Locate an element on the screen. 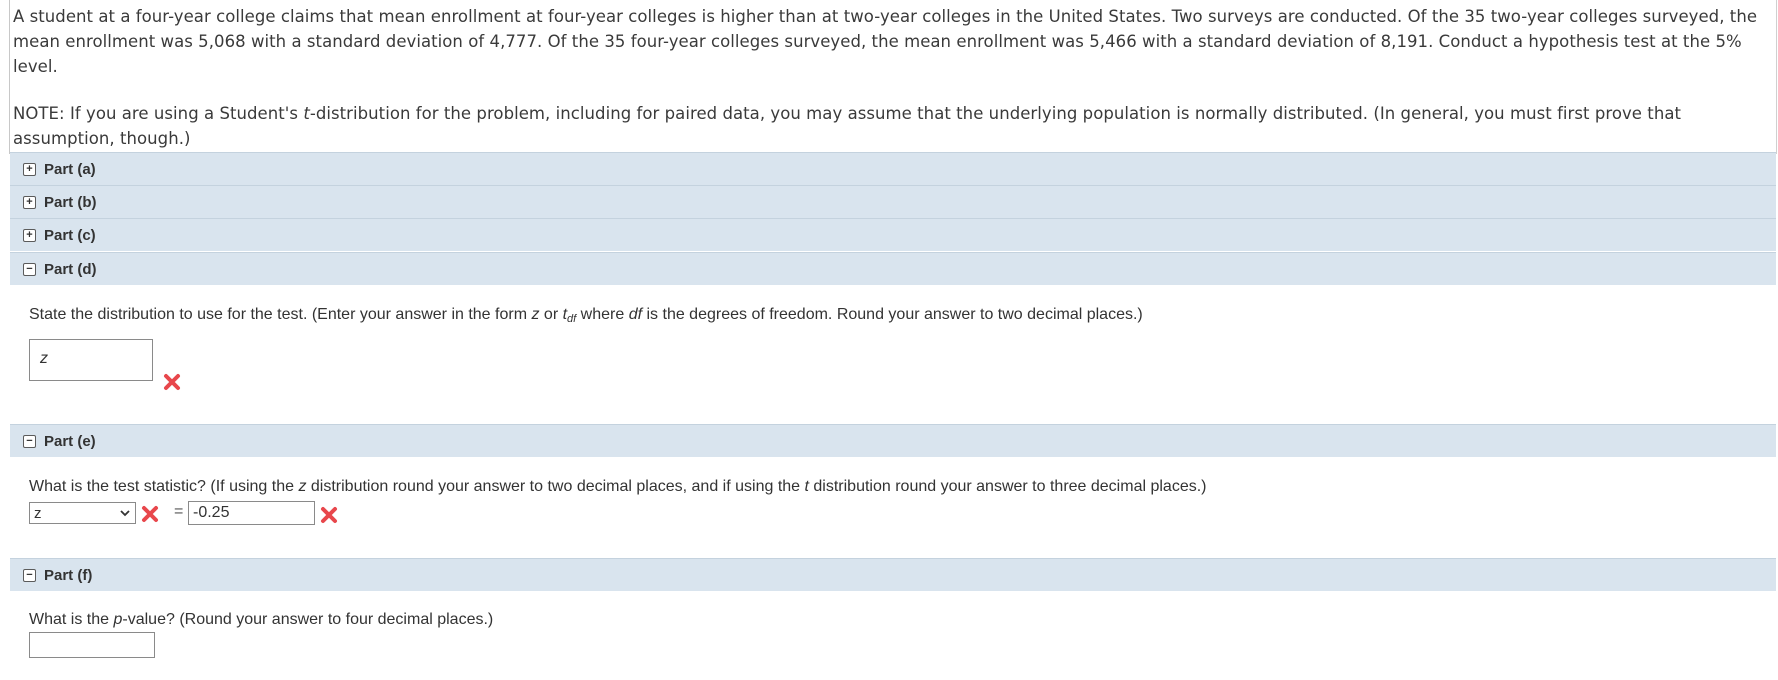 The image size is (1778, 680). part-e-answer-input: -0.25 is located at coordinates (251, 513).